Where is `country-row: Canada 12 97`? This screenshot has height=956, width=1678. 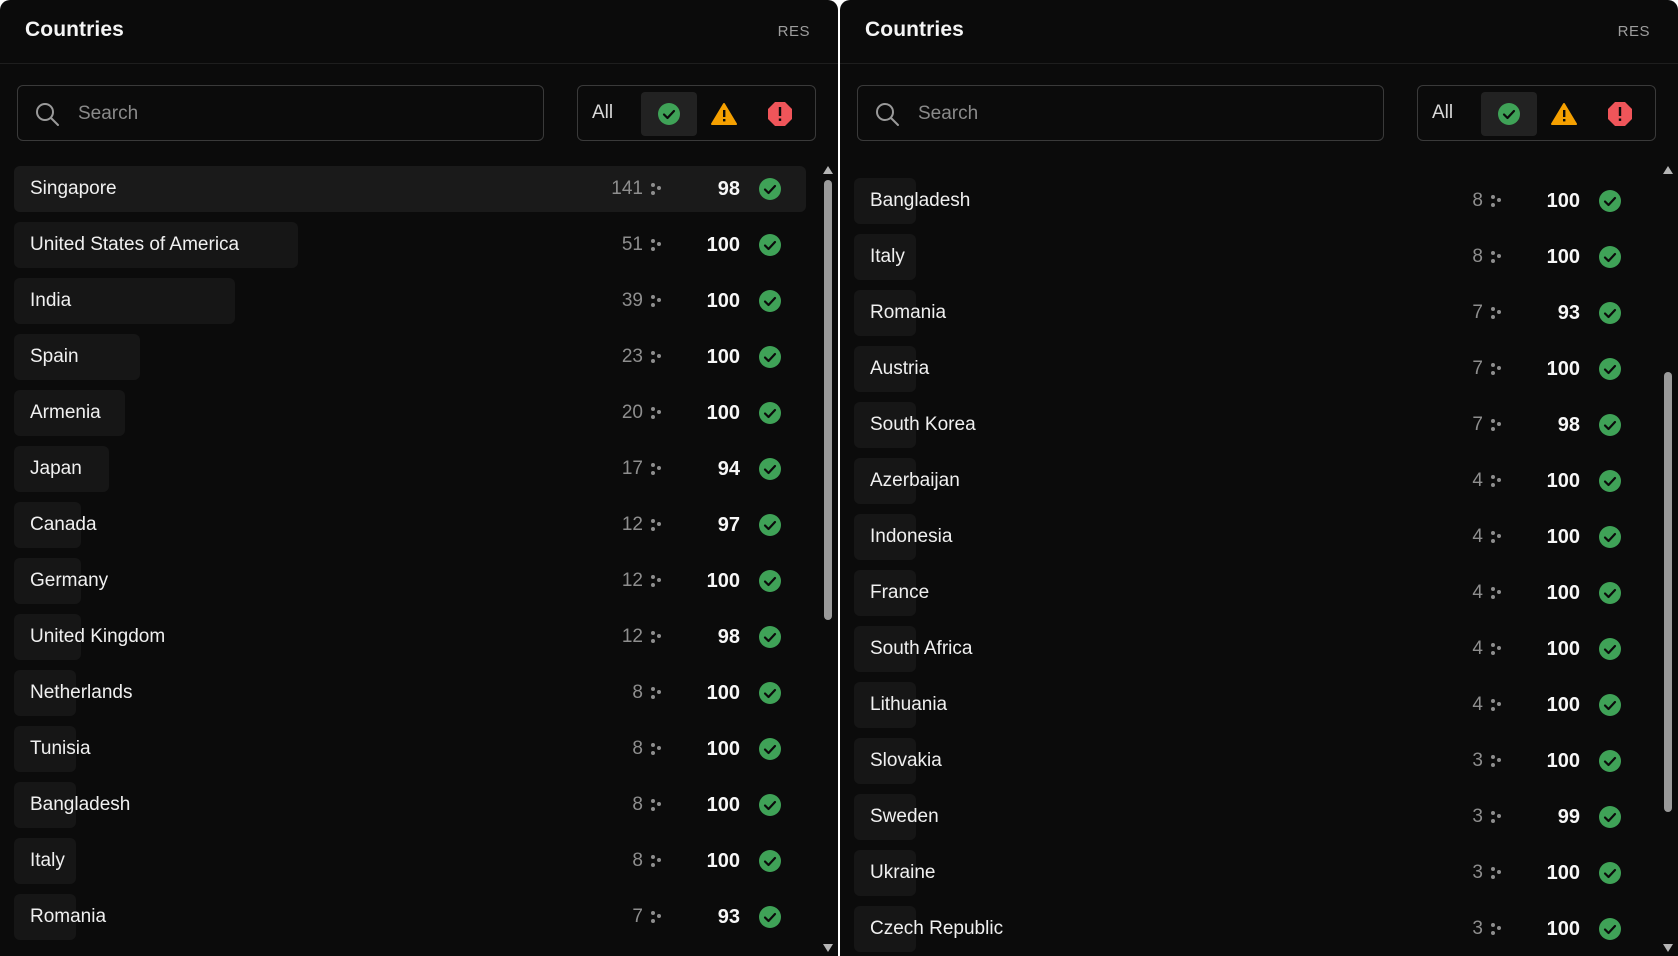
country-row: Canada 12 97 is located at coordinates (411, 525).